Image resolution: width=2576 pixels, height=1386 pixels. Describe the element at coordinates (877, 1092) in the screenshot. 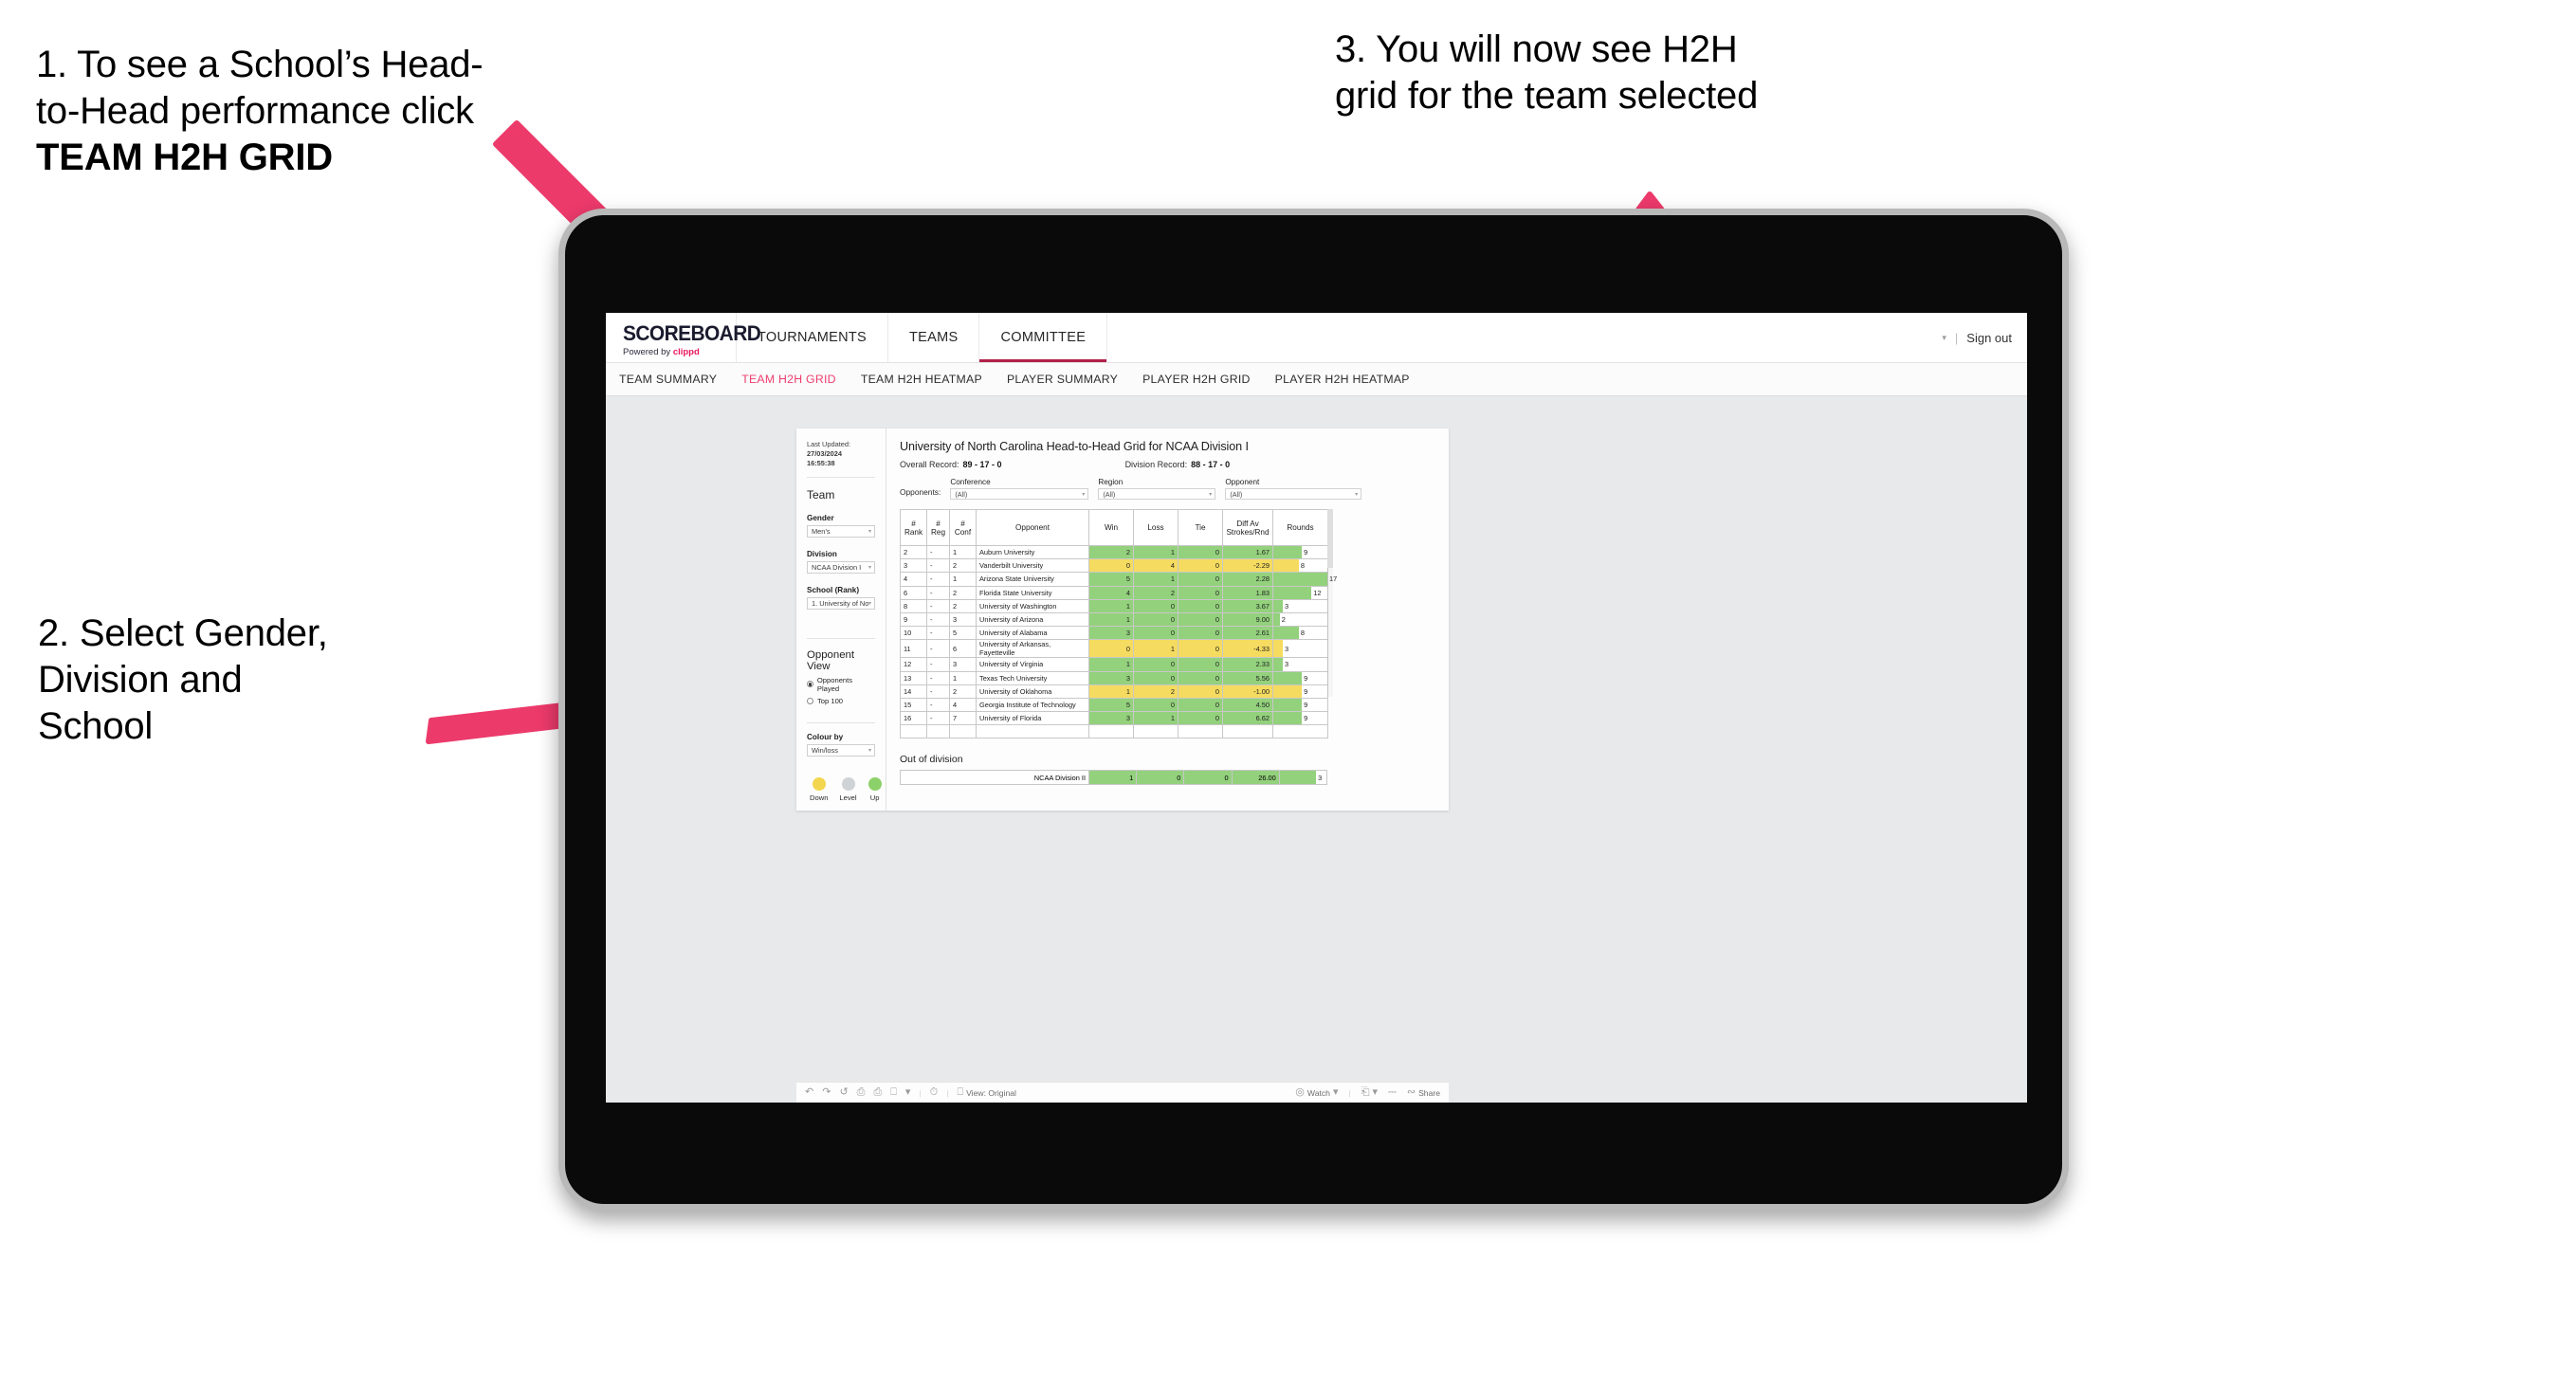

I see `pause-icon: ⎙` at that location.